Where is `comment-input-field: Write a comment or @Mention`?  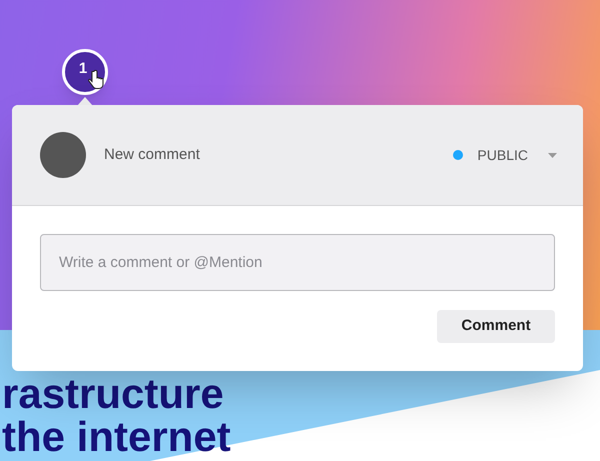 comment-input-field: Write a comment or @Mention is located at coordinates (297, 262).